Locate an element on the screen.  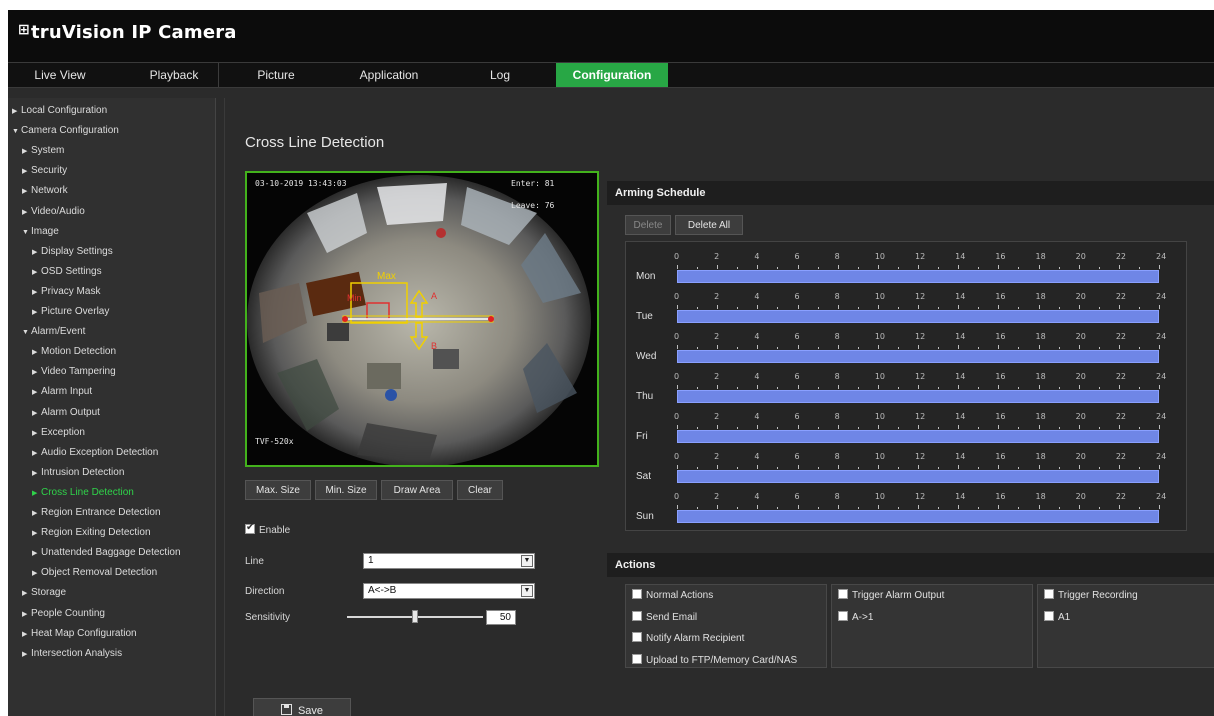
line-select: 1 ▼ is located at coordinates (449, 561).